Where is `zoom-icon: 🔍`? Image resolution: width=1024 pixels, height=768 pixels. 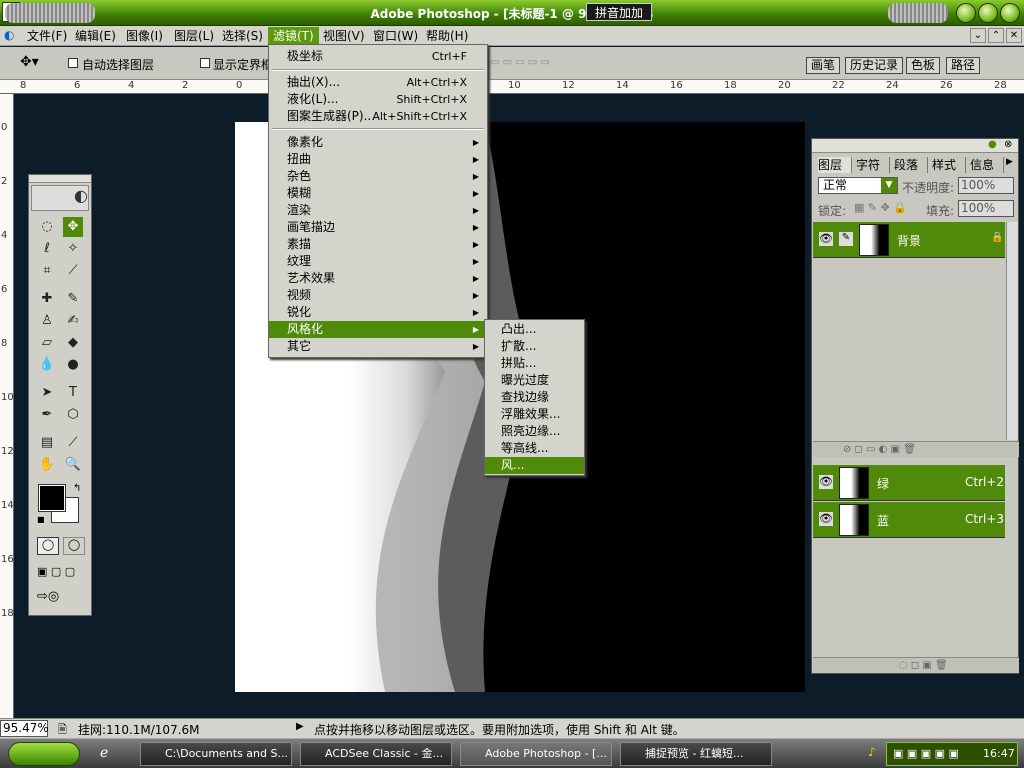
zoom-icon: 🔍 is located at coordinates (73, 465).